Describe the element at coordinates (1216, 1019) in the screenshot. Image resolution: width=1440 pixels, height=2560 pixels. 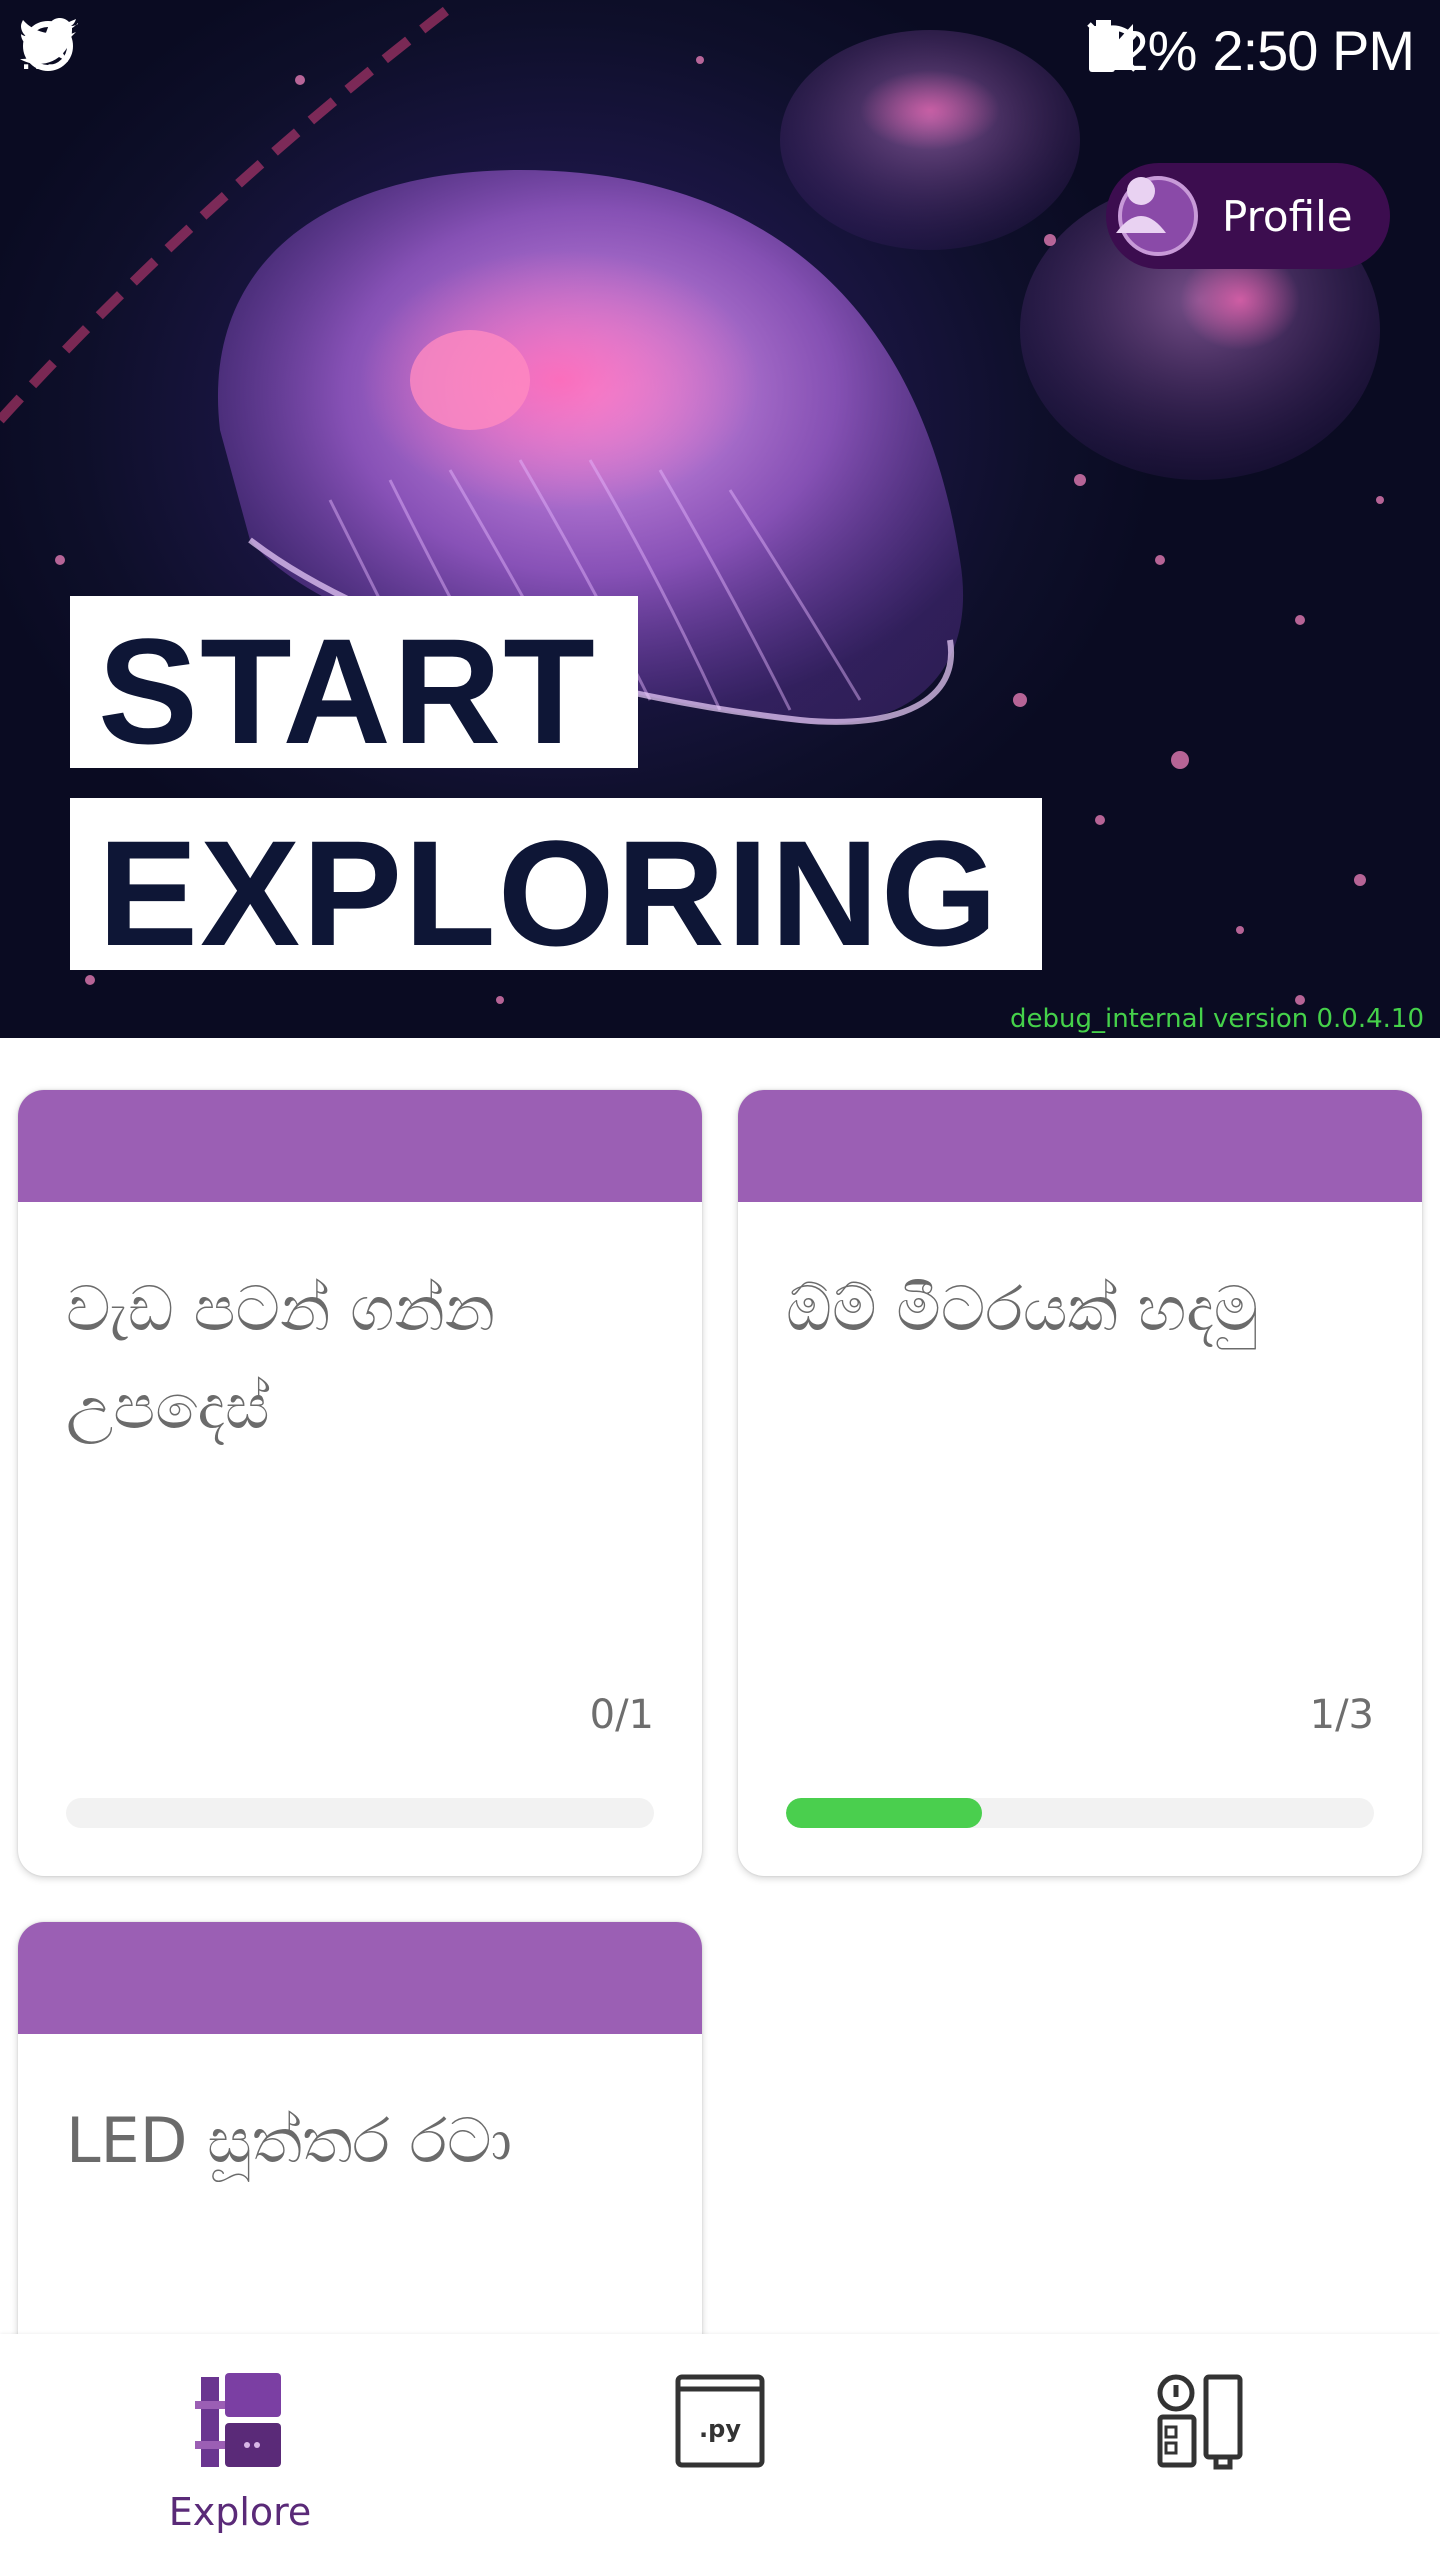
I see `debug-version-label: debug_internal version 0.0.4.10` at that location.